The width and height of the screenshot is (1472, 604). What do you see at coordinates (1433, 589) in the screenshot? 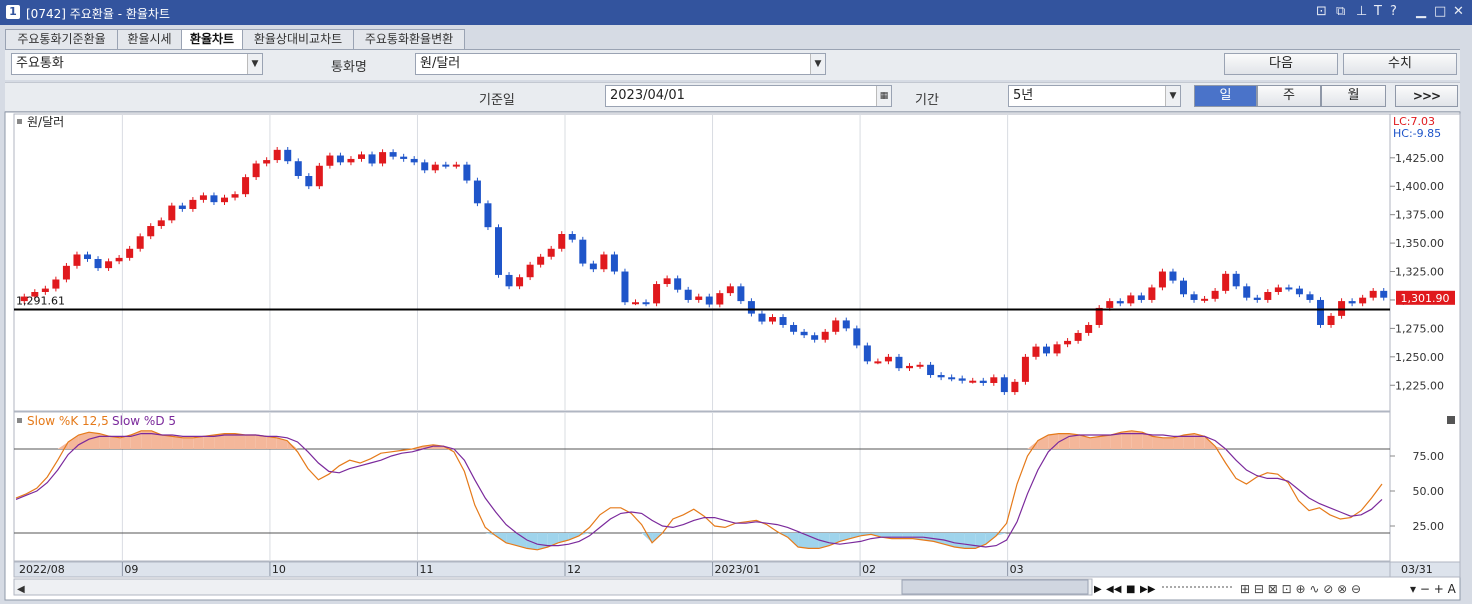
I see `zoom-controls: ▾ − + A` at bounding box center [1433, 589].